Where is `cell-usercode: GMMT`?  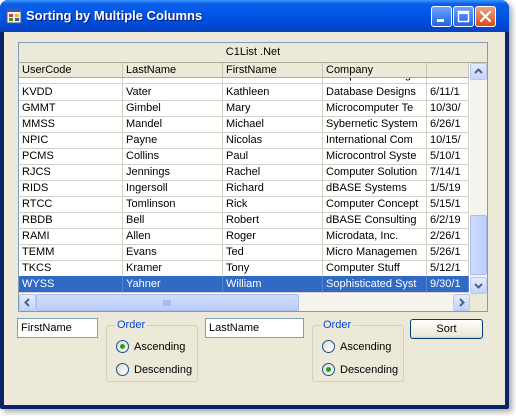 cell-usercode: GMMT is located at coordinates (71, 108).